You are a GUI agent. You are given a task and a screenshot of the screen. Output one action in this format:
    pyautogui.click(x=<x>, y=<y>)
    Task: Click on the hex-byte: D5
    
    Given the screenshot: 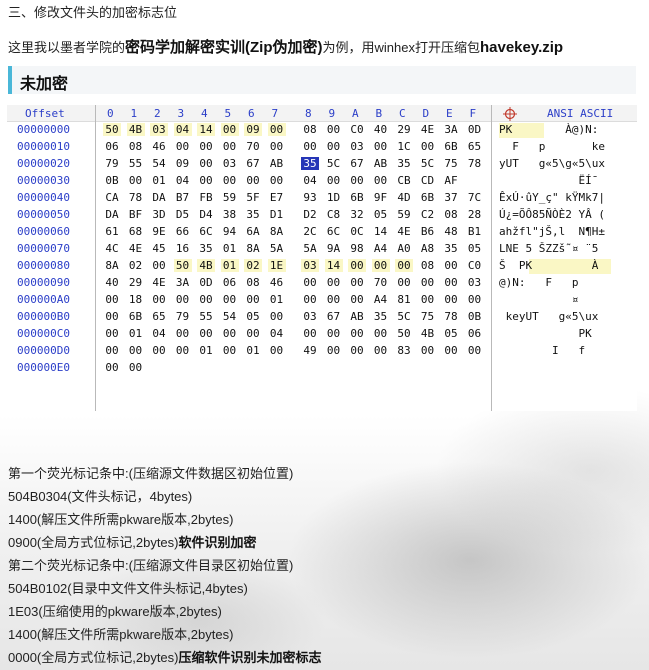 What is the action you would take?
    pyautogui.click(x=183, y=214)
    